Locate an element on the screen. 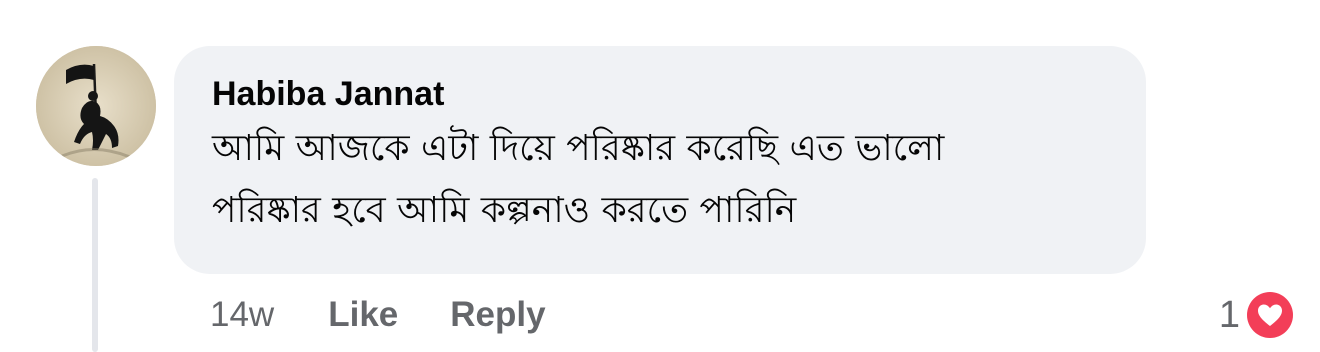 Image resolution: width=1320 pixels, height=352 pixels. thread-line is located at coordinates (95, 265).